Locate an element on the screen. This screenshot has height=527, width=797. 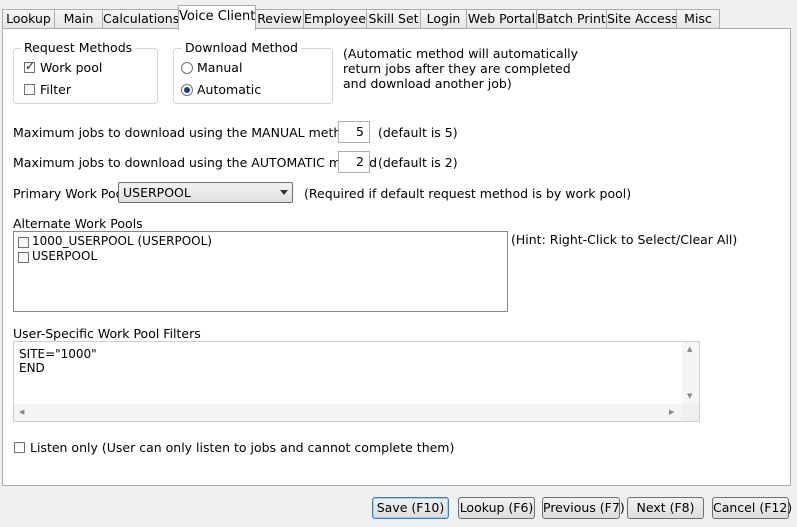
alternate-pools-hint: (Hint: Right-Click to Select/Clear All) is located at coordinates (624, 239).